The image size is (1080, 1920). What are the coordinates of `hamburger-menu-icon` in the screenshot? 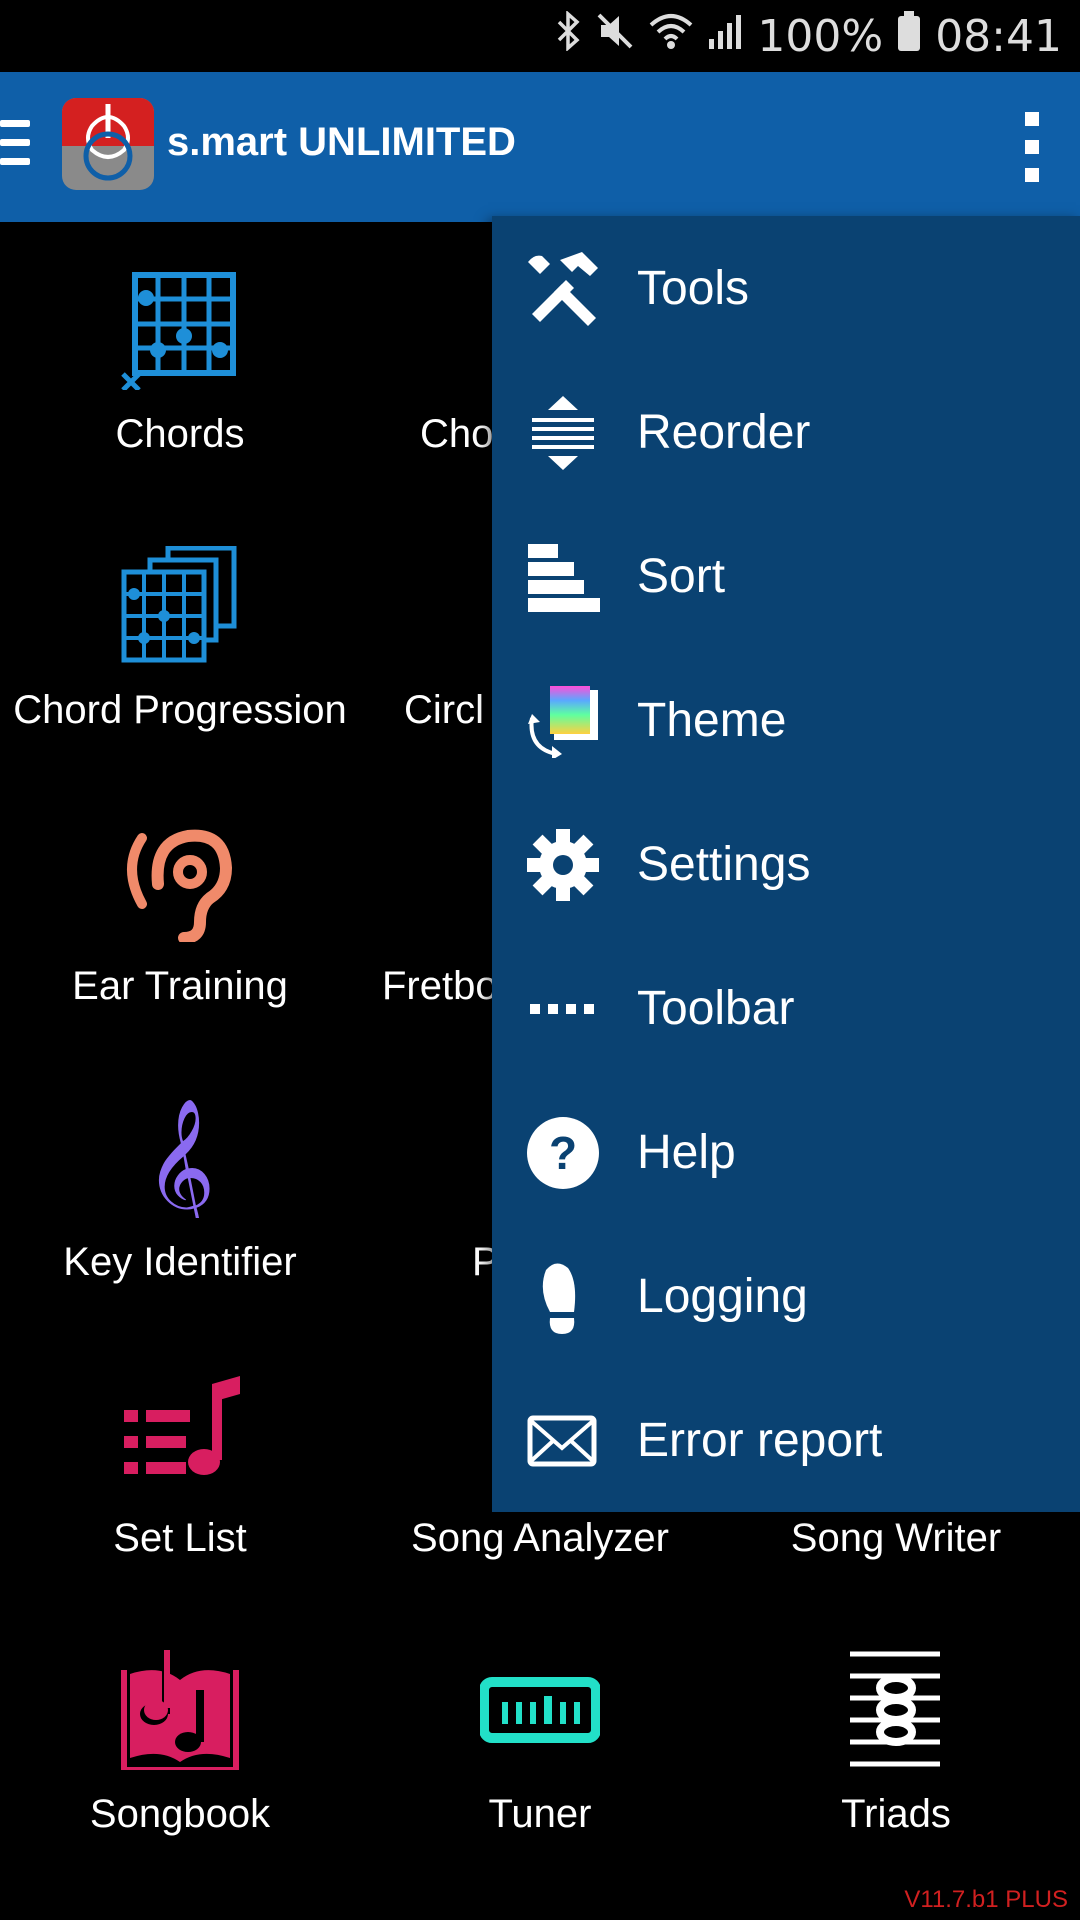 It's located at (15, 145).